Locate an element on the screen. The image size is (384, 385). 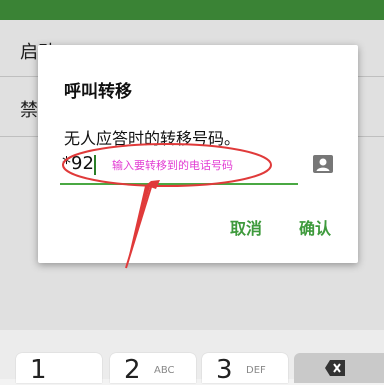
dialog-title: 呼叫转移 is located at coordinates (98, 92).